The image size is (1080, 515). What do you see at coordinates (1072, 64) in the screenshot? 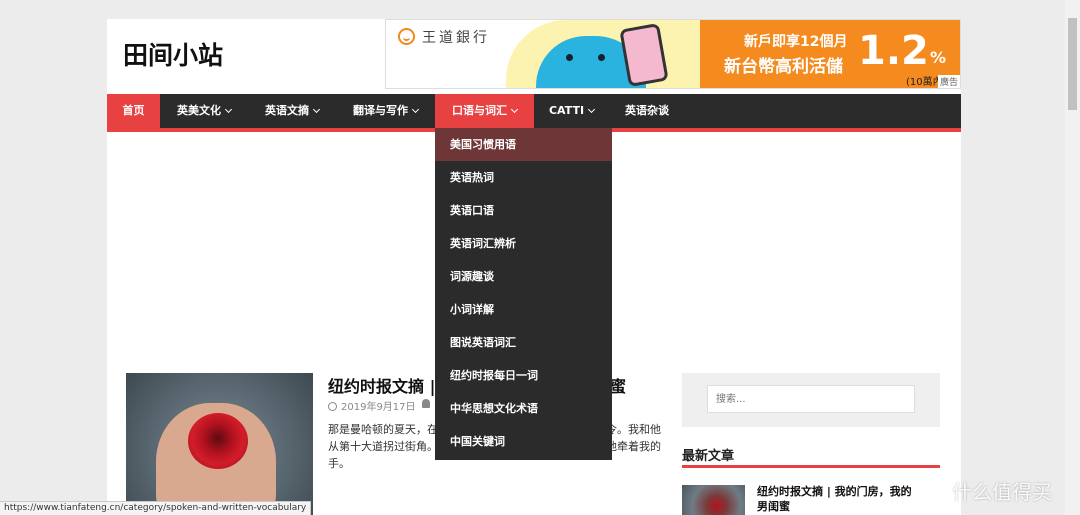
I see `scrollbar-thumb` at bounding box center [1072, 64].